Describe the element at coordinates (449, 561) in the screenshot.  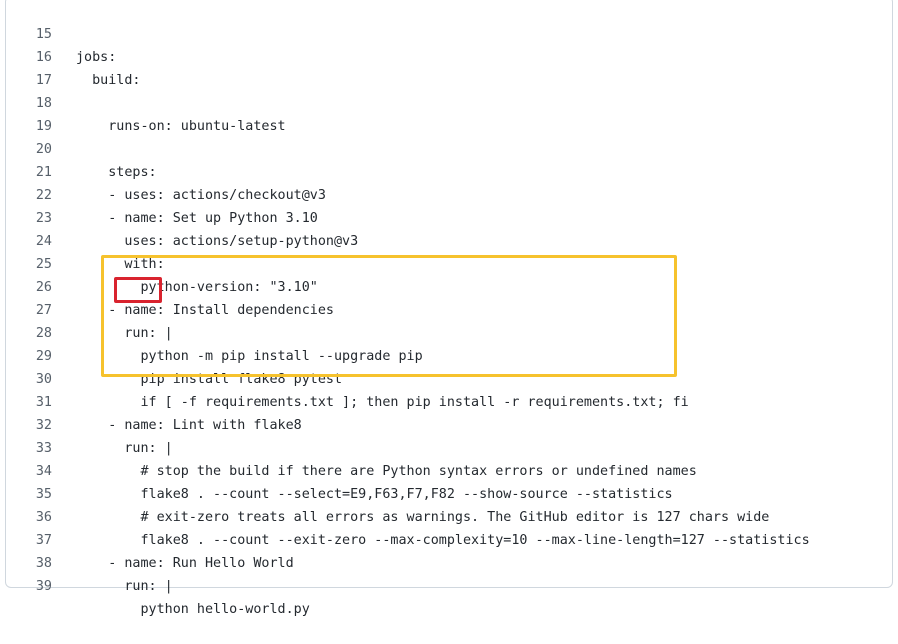
I see `code-line: 38 run: |` at that location.